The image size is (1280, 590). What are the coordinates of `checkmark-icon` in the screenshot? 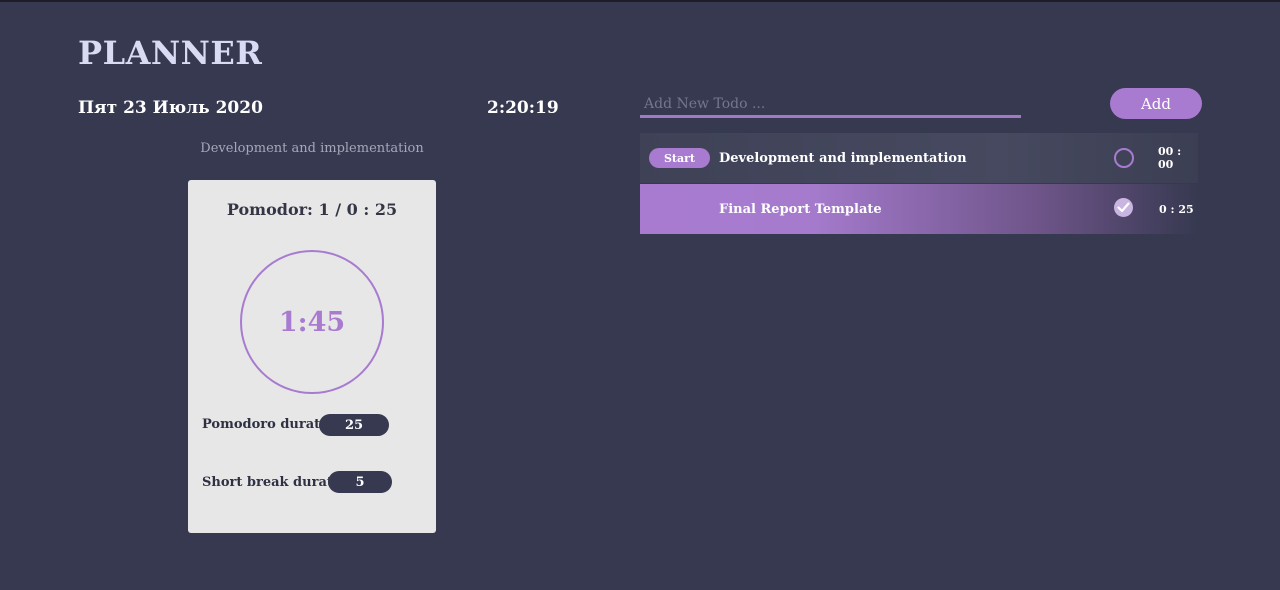 It's located at (1123, 207).